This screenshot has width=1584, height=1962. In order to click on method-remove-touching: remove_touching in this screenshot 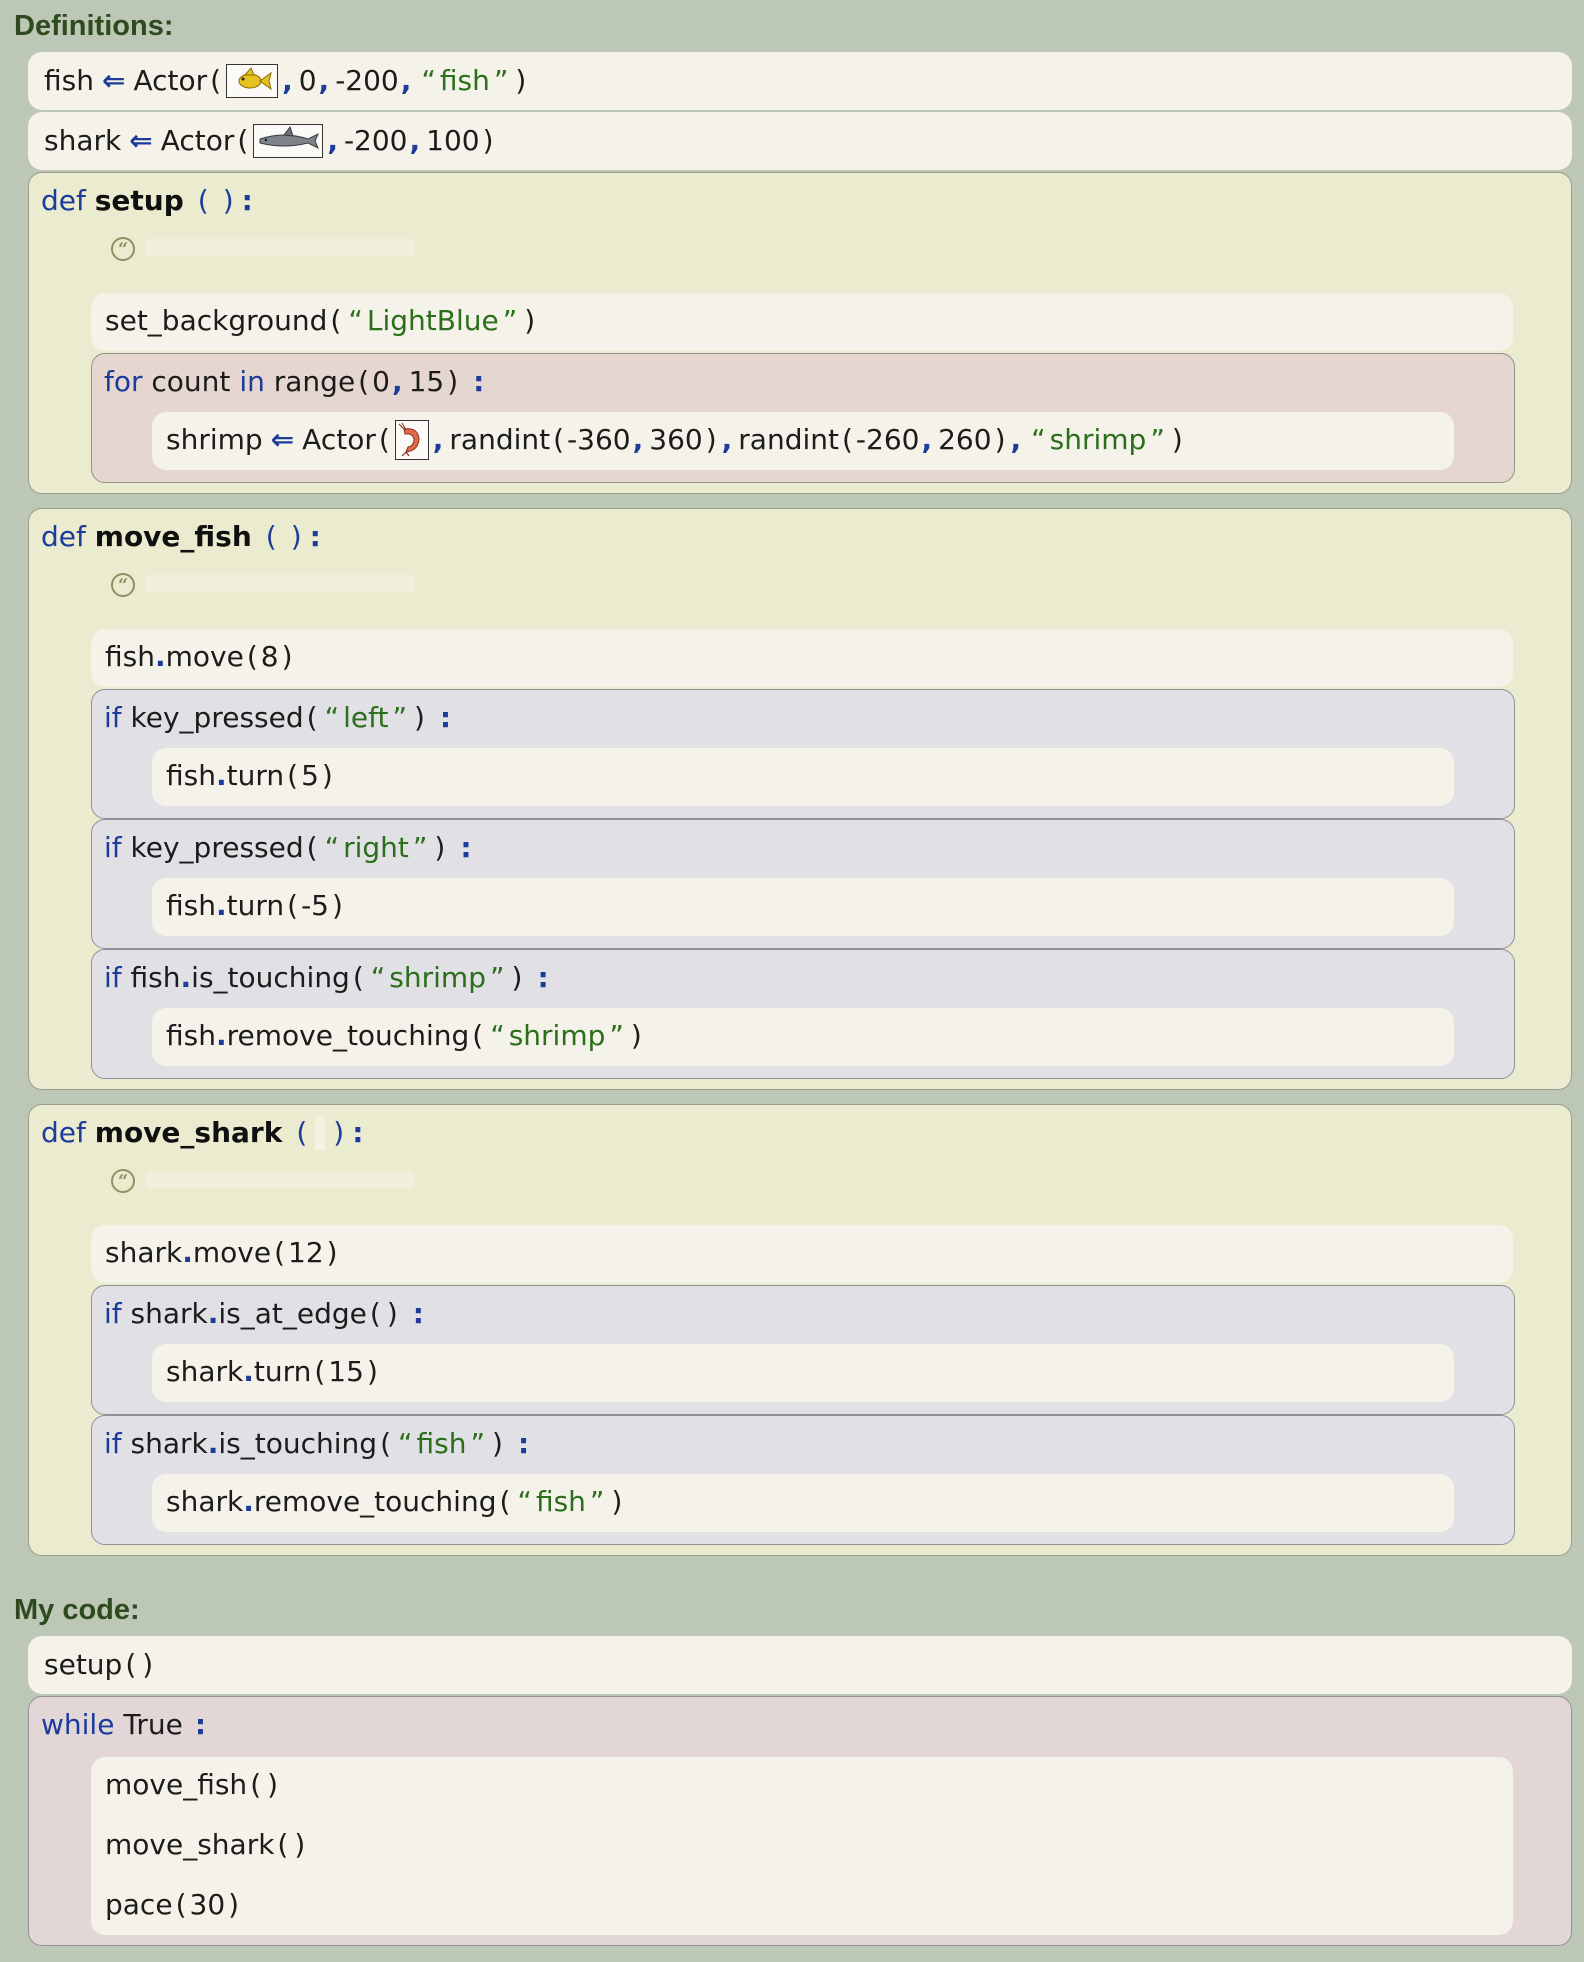, I will do `click(348, 1036)`.